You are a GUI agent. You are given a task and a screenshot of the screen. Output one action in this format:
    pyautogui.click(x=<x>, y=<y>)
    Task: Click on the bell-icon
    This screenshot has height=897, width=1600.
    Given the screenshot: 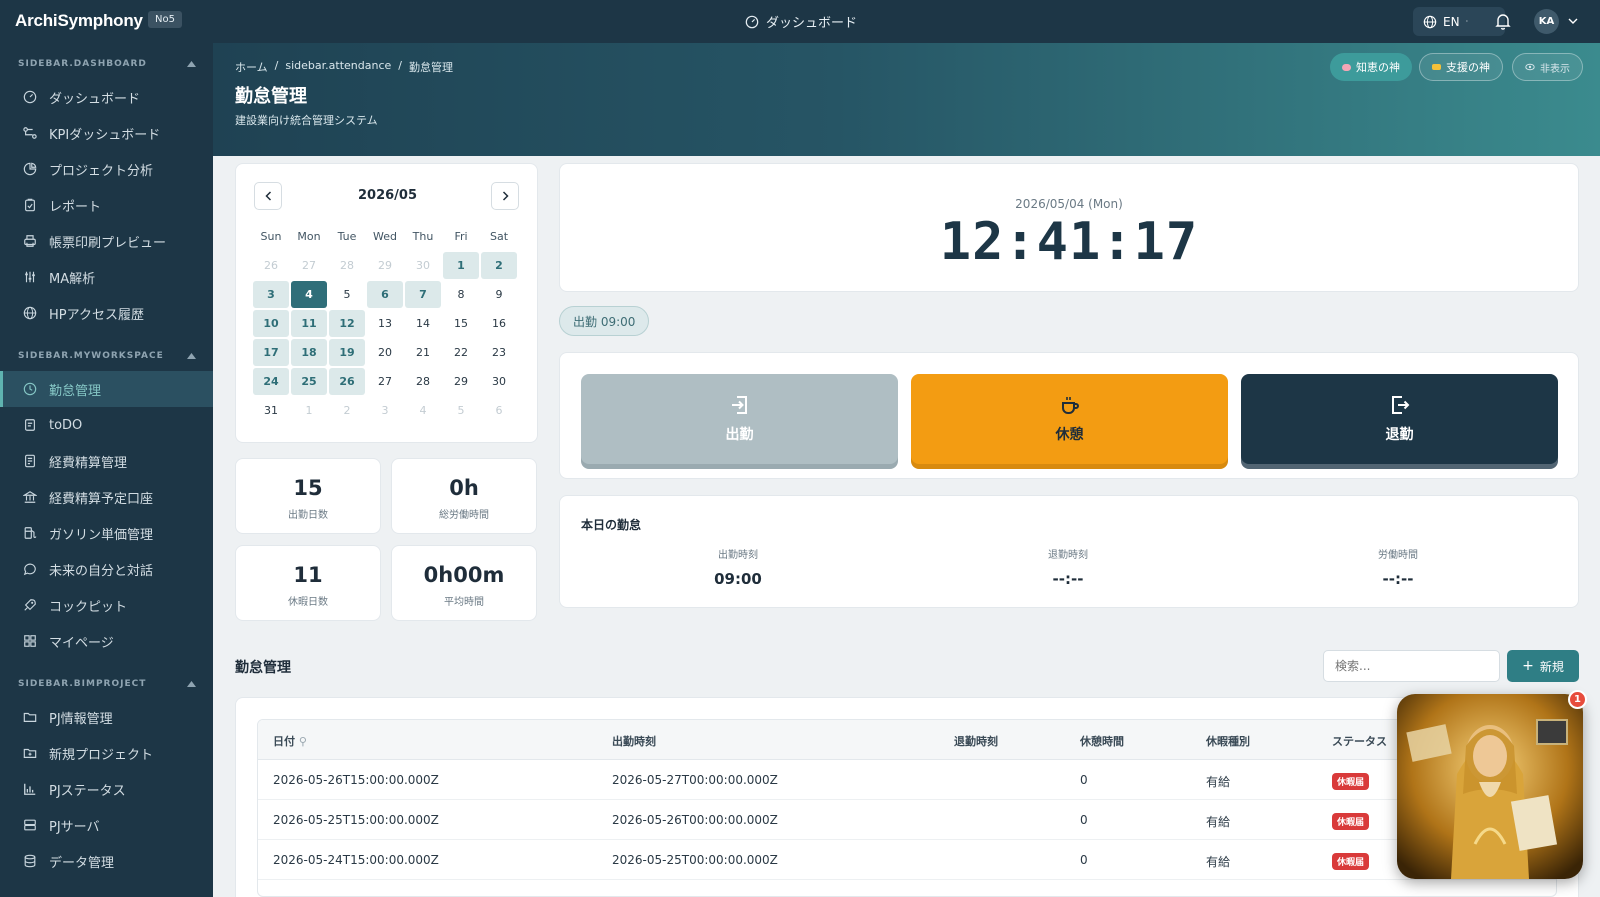 What is the action you would take?
    pyautogui.click(x=1503, y=21)
    